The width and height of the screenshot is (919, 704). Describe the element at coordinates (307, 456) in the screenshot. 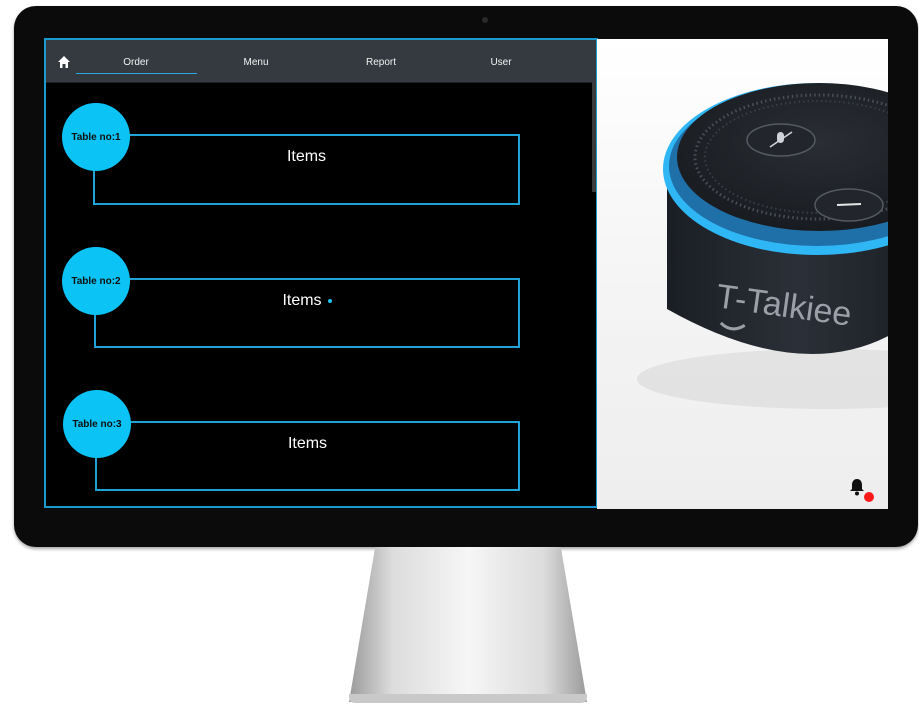

I see `table-card-3: Items` at that location.